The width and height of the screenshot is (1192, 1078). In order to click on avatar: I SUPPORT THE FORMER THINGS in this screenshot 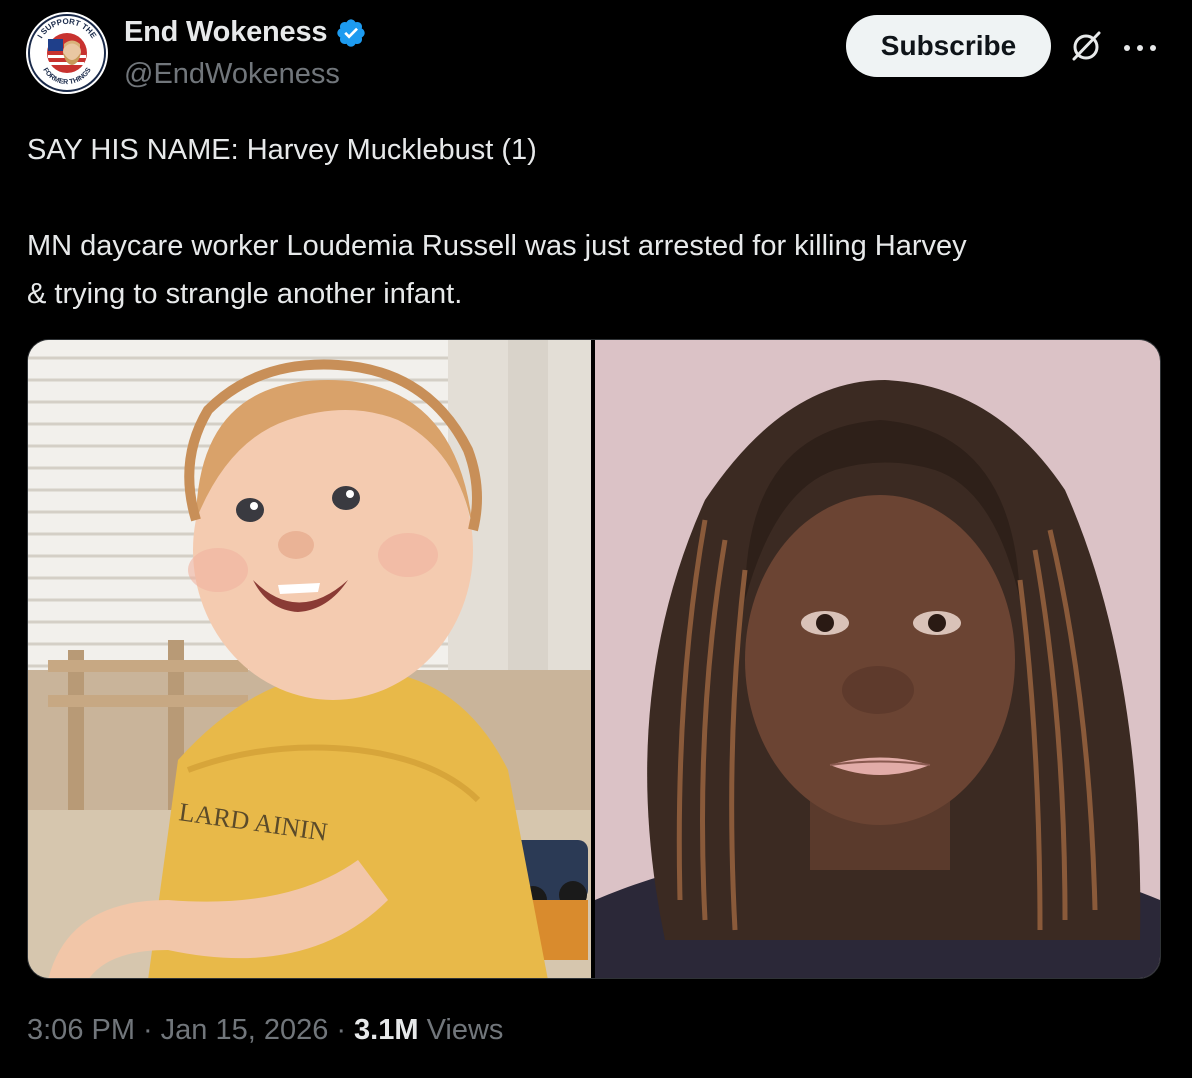, I will do `click(67, 53)`.